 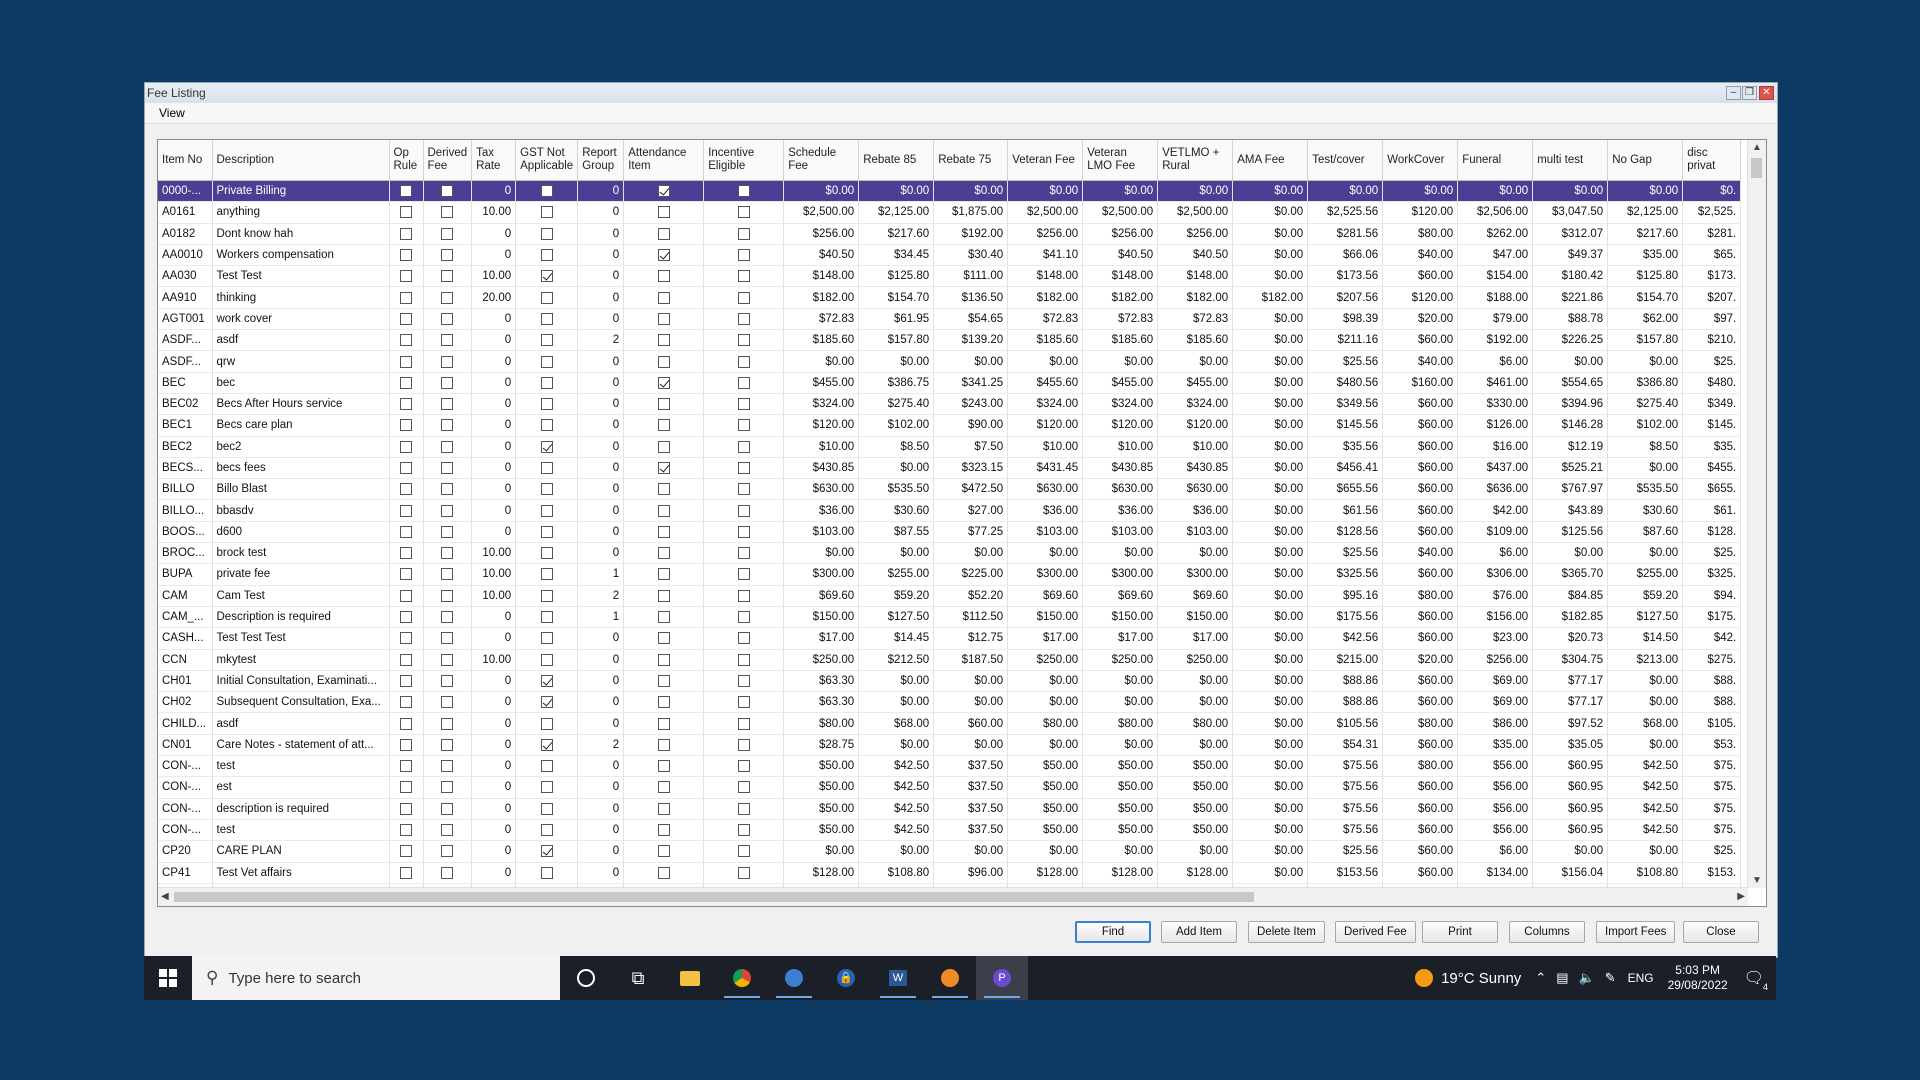 What do you see at coordinates (1270, 160) in the screenshot?
I see `column-header-ama-fee: AMA Fee` at bounding box center [1270, 160].